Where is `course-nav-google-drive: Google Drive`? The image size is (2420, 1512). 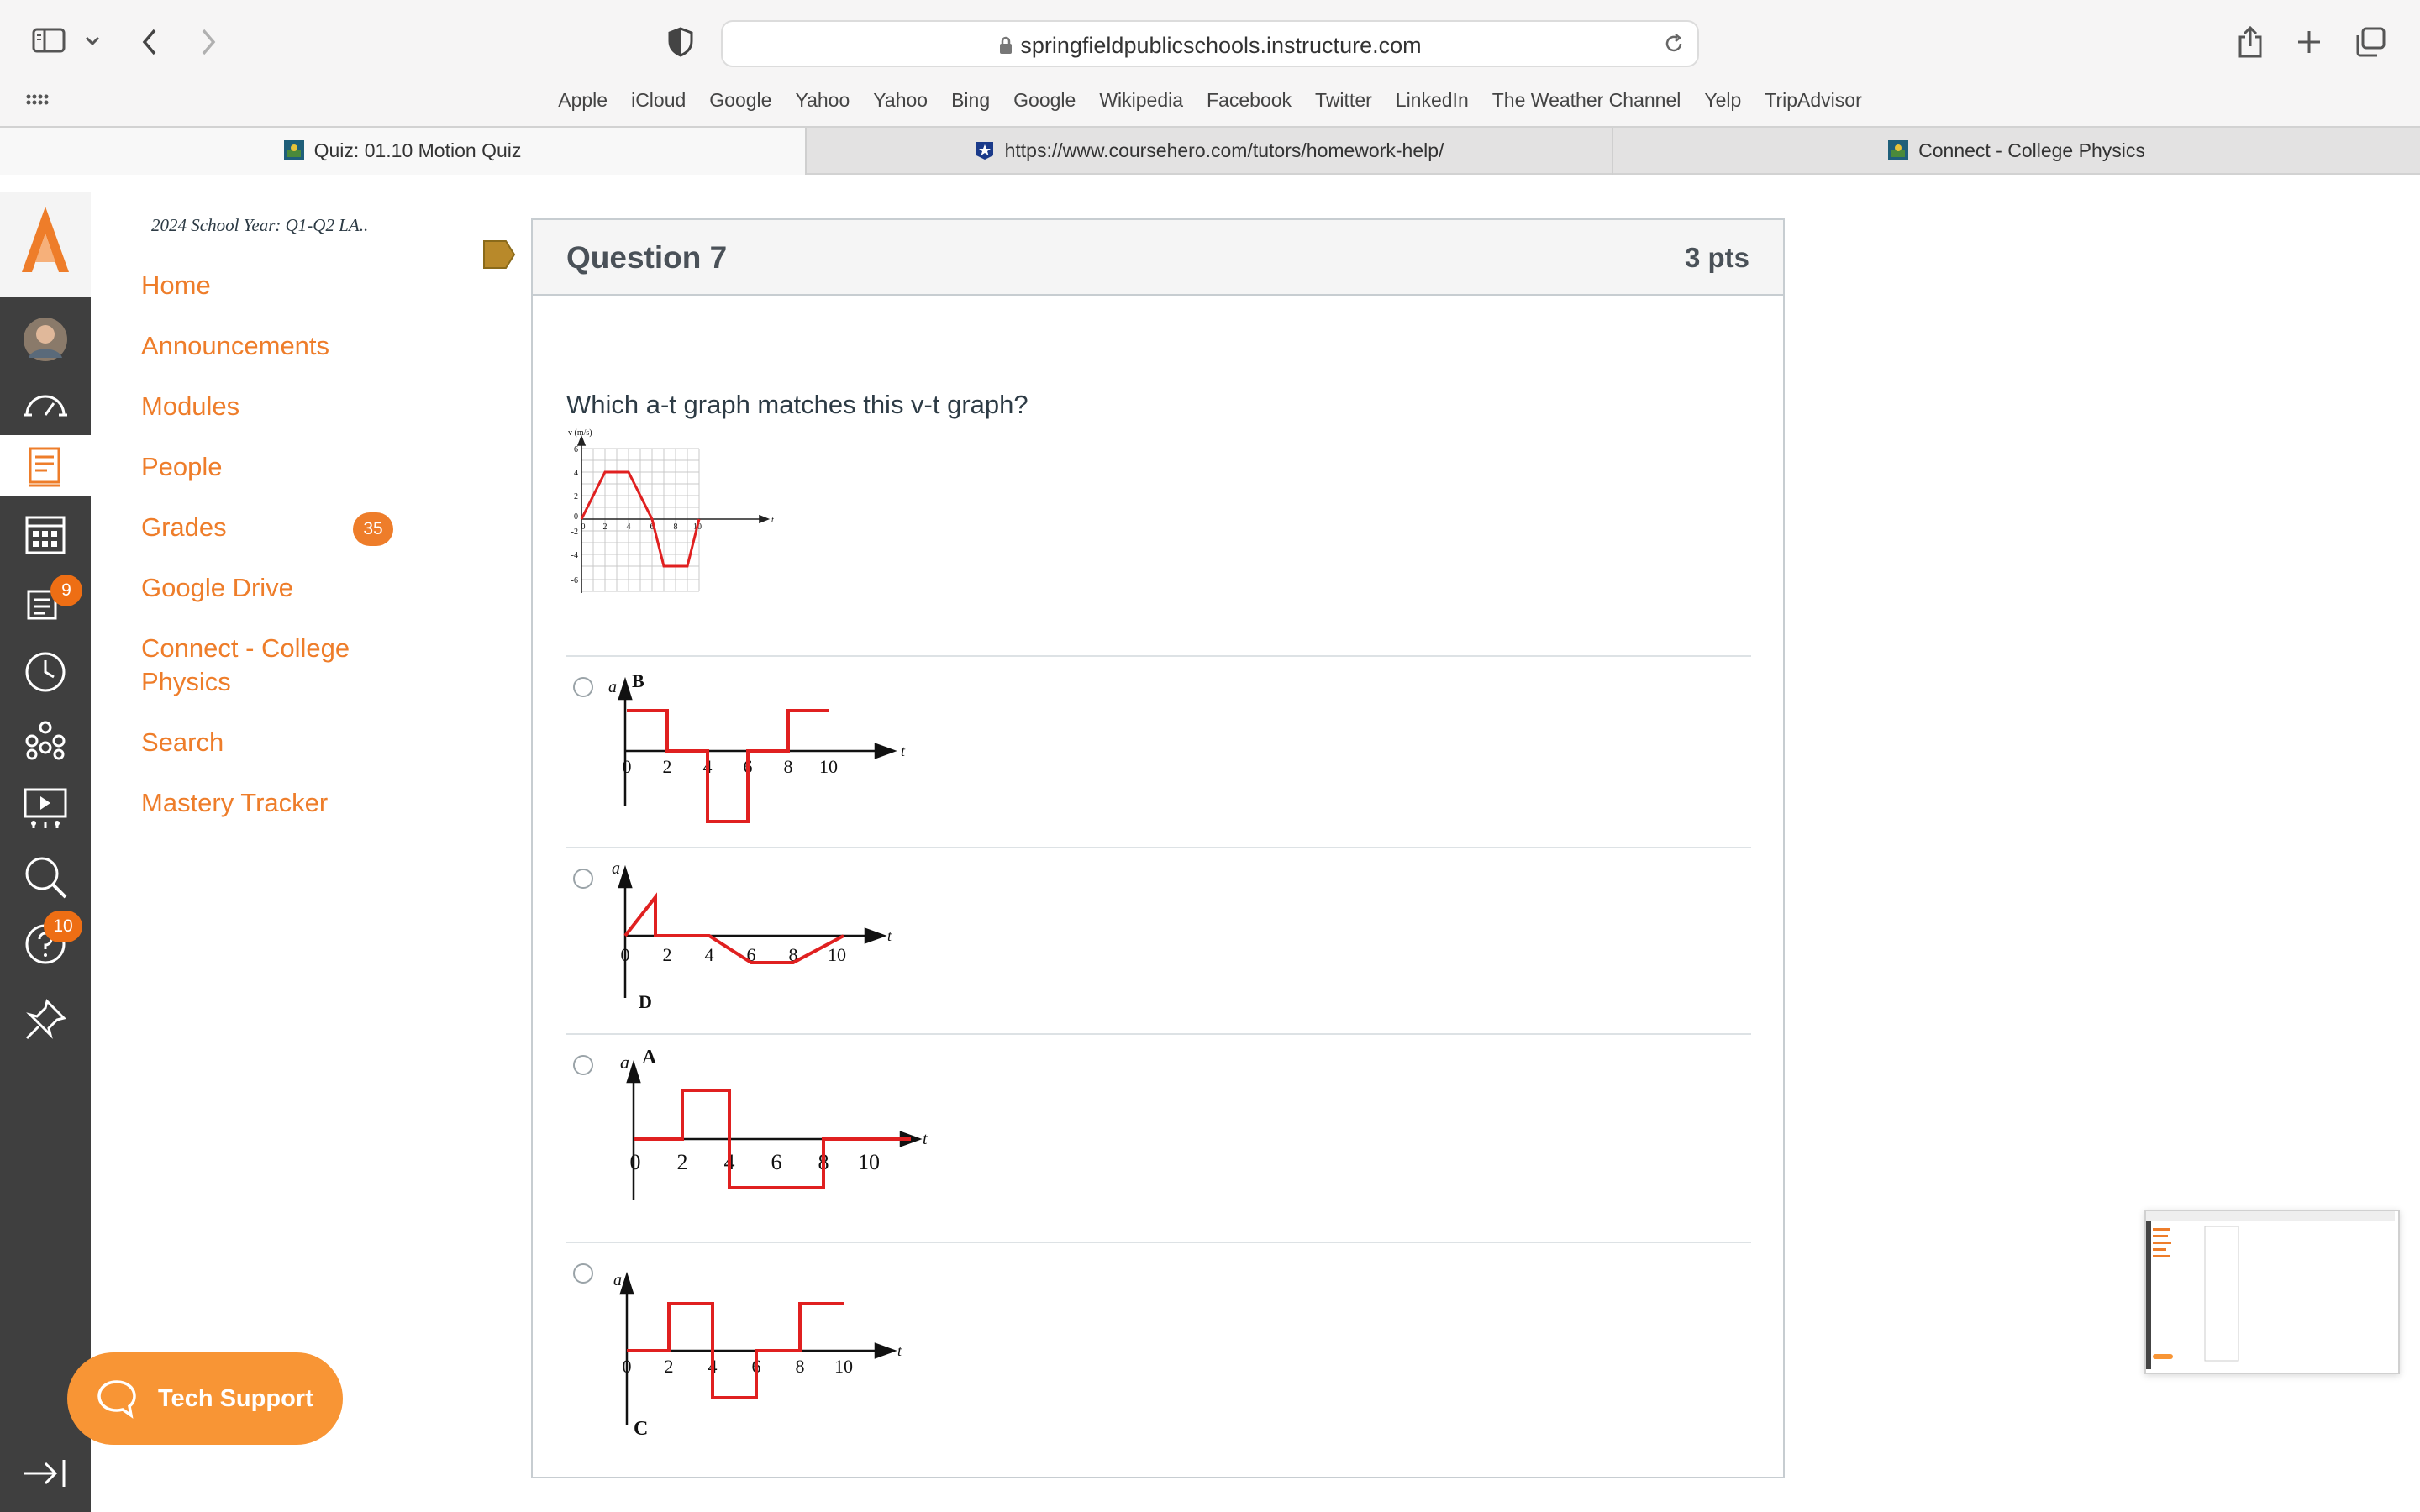
course-nav-google-drive: Google Drive is located at coordinates (276, 588).